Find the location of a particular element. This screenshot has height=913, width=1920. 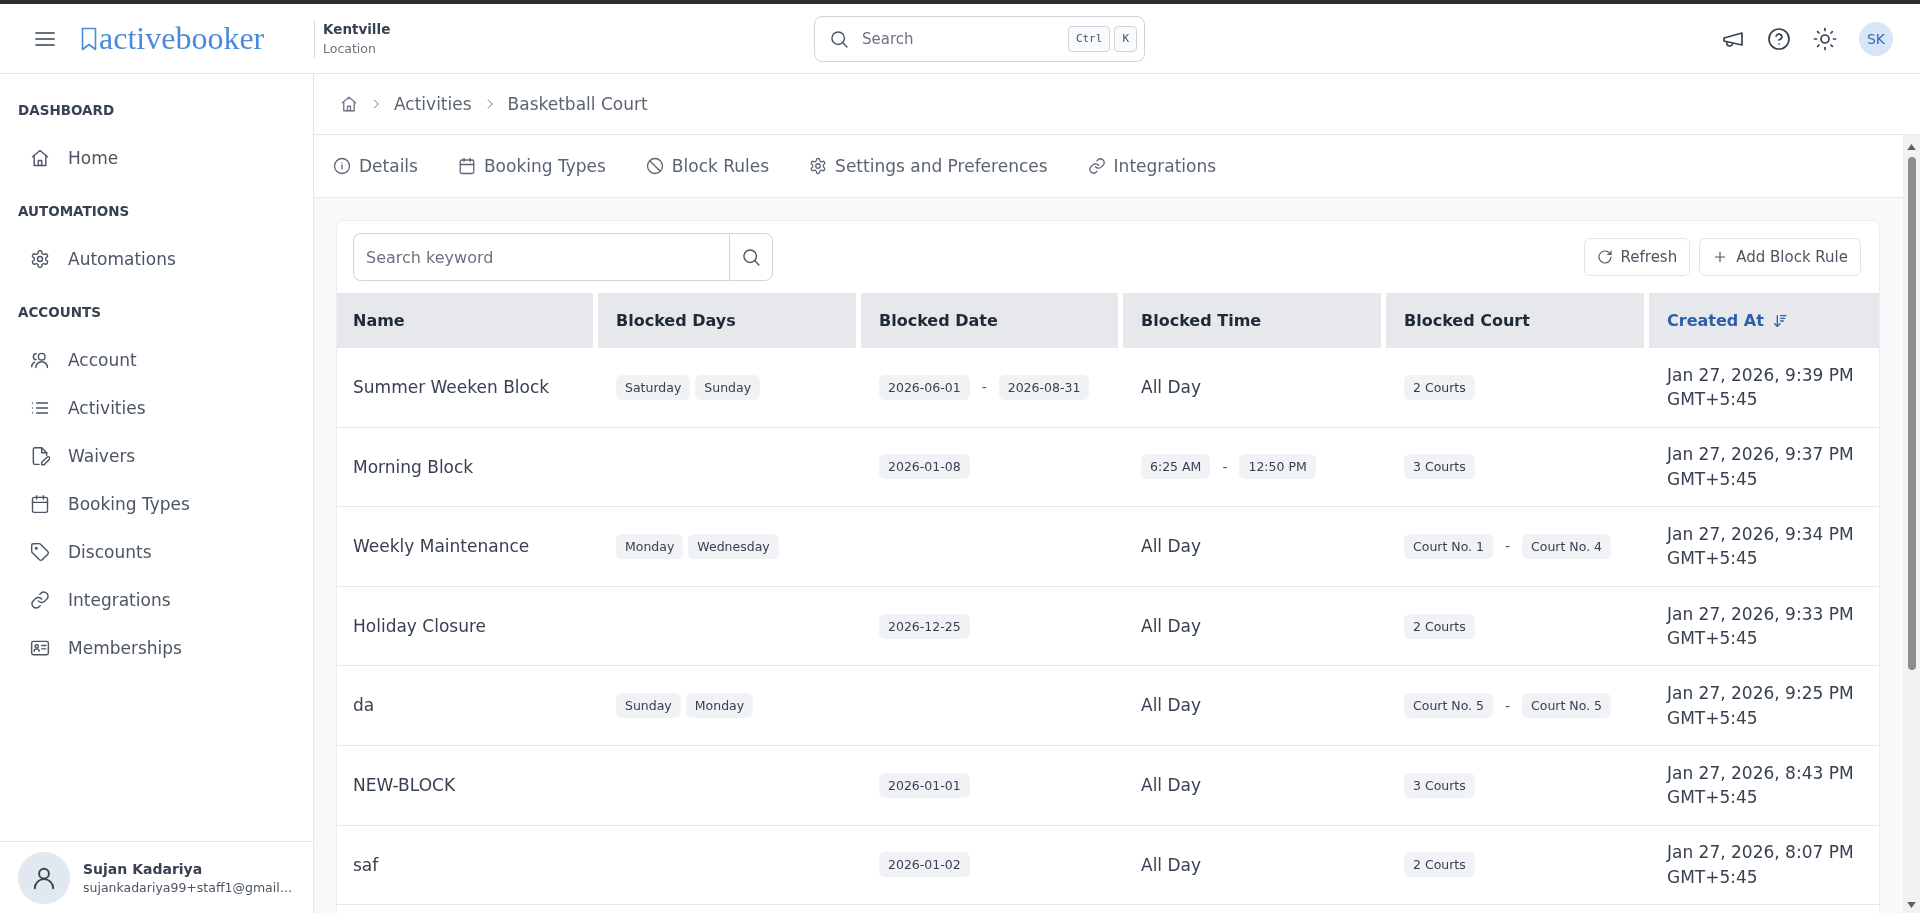

id-card-icon is located at coordinates (40, 648).